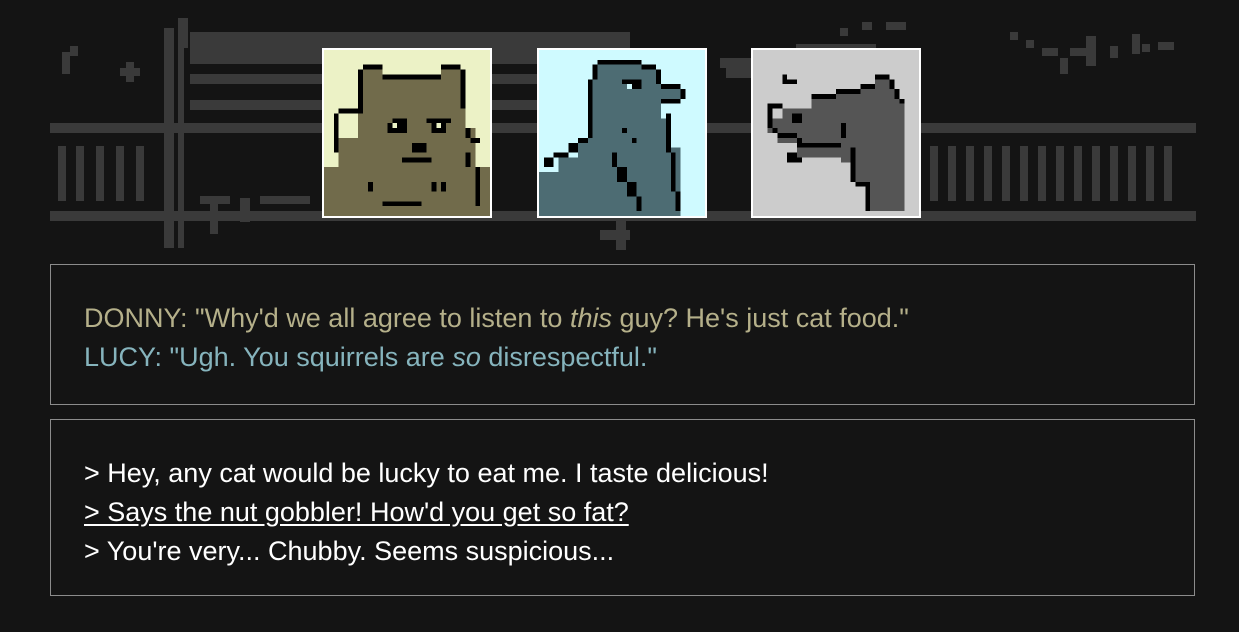  What do you see at coordinates (760, 318) in the screenshot?
I see `dialogue-text: guy? He's just cat food."` at bounding box center [760, 318].